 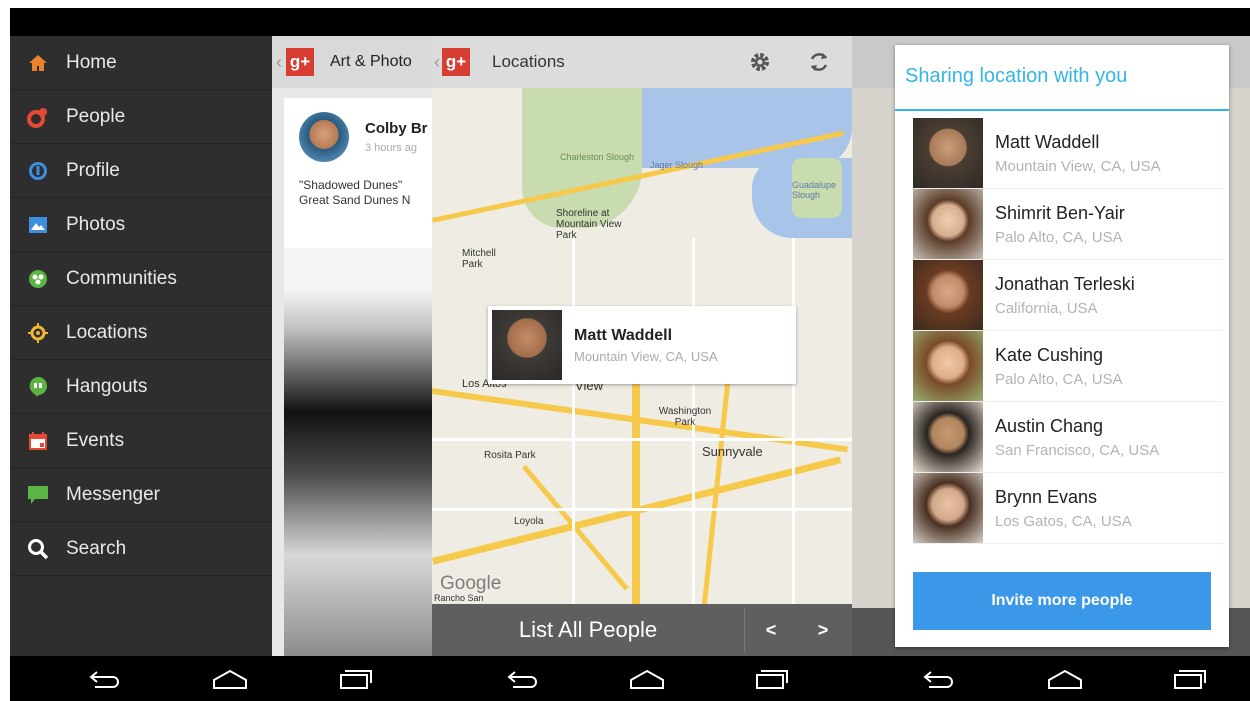 I want to click on map-label: Rancho San, so click(x=459, y=598).